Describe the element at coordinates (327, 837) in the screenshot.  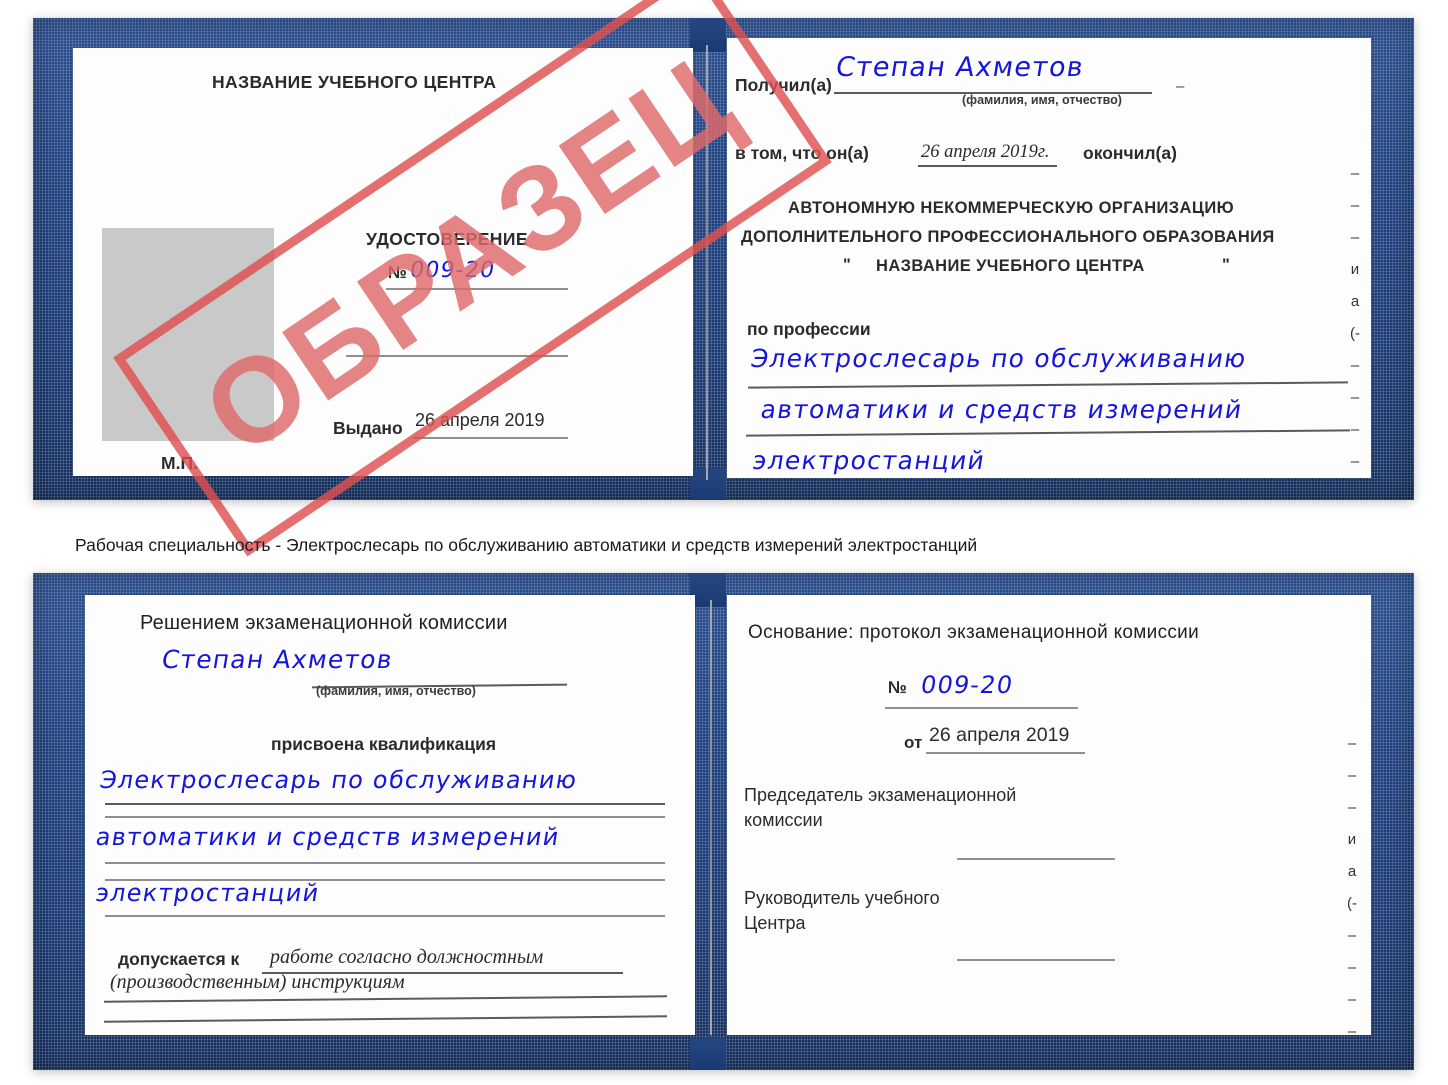
I see `qualification-line-2: автоматики и средств измерений` at that location.